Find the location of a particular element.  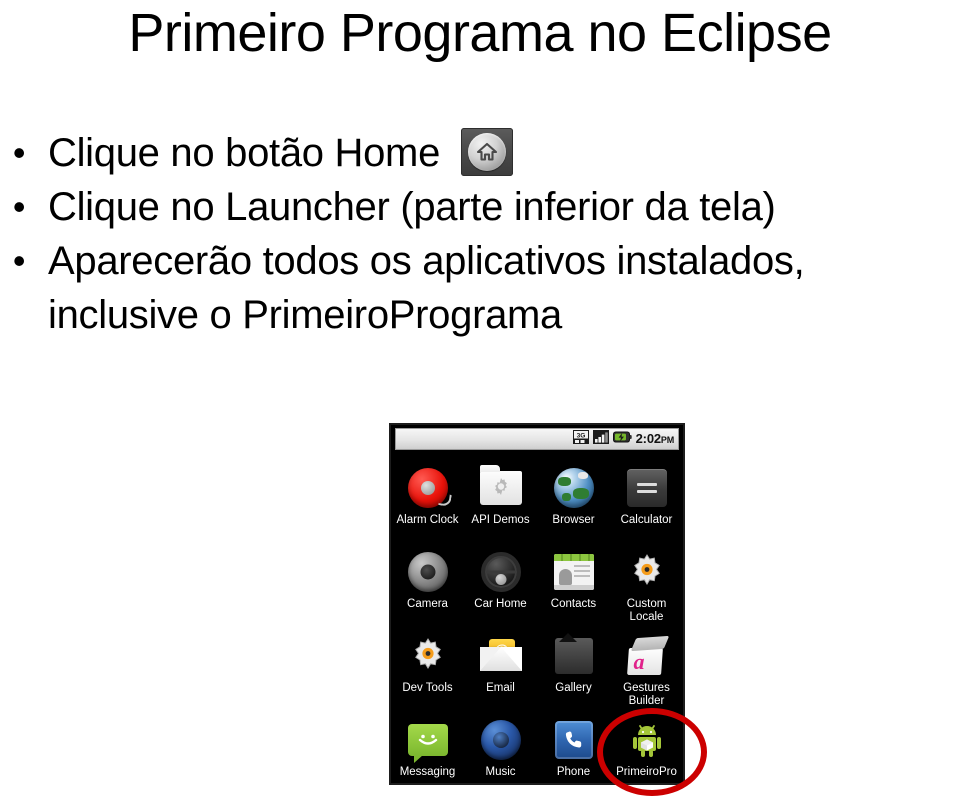

app-item-camera: Camera is located at coordinates (427, 587).